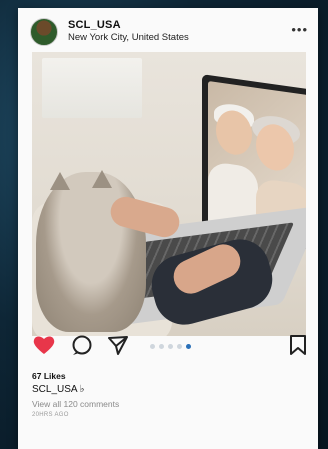 The image size is (328, 449). I want to click on share-icon, so click(118, 347).